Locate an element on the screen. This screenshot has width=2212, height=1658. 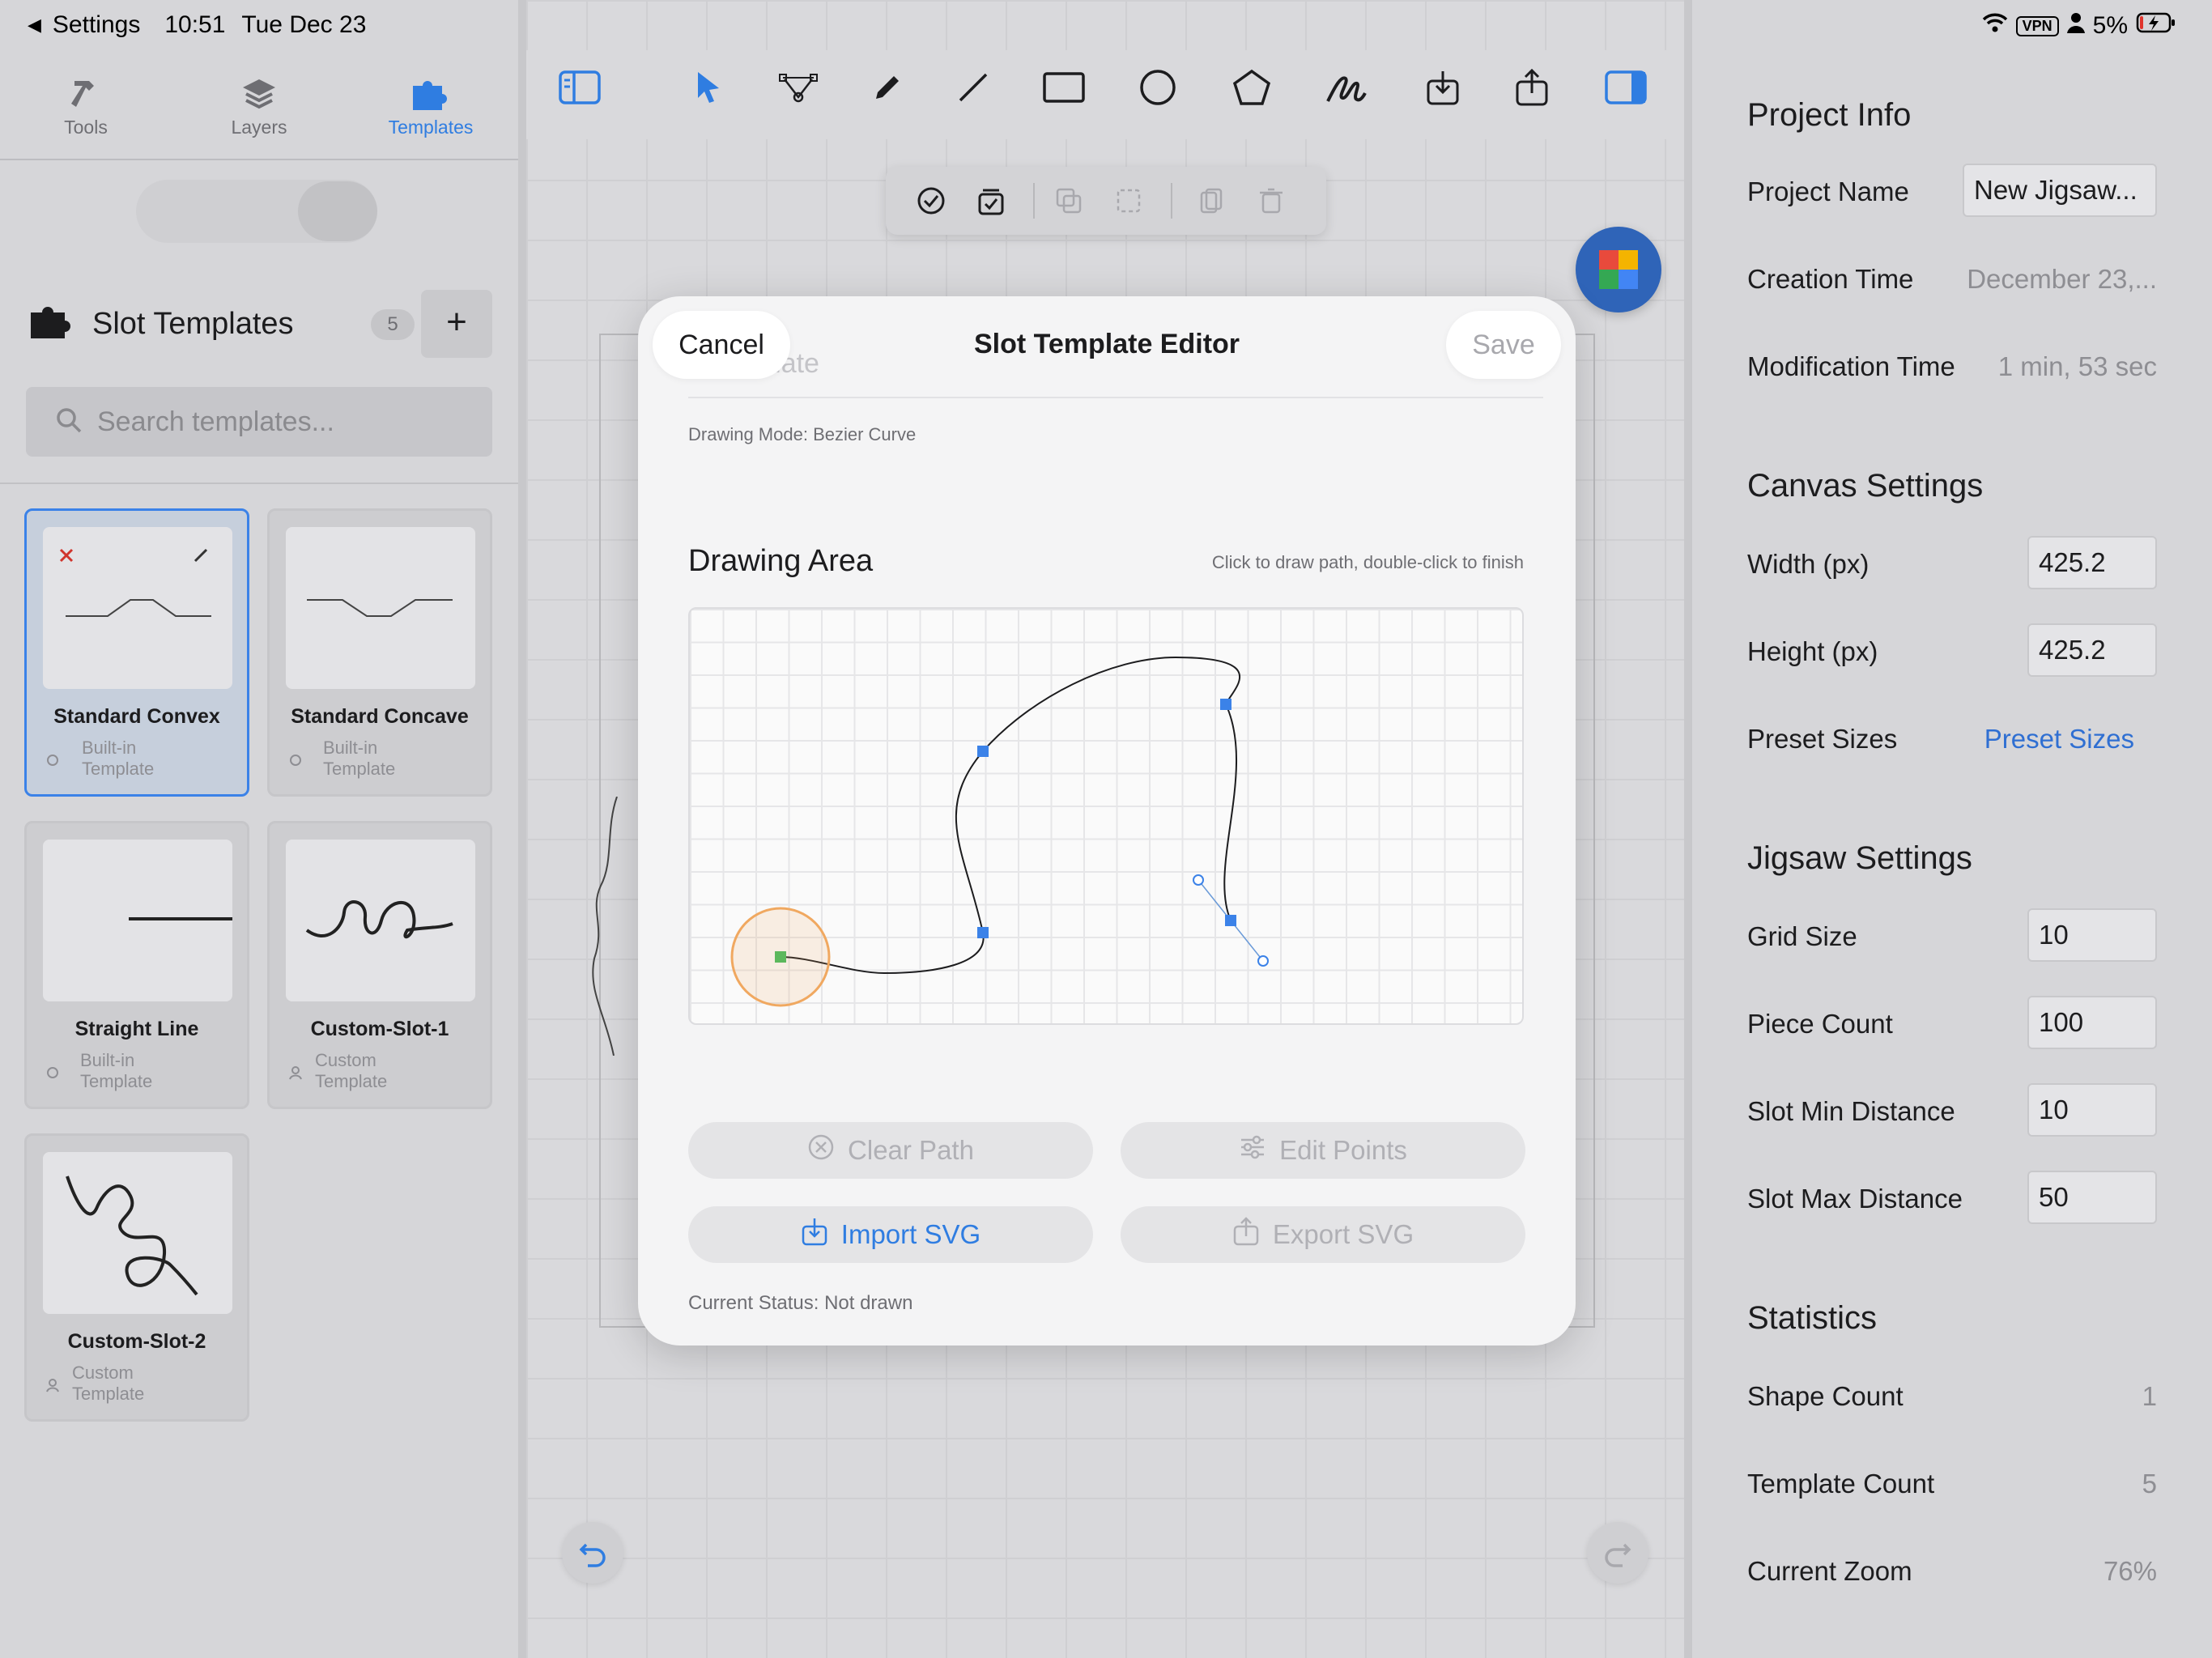
preset-sizes-label: Preset Sizes is located at coordinates (1823, 739).